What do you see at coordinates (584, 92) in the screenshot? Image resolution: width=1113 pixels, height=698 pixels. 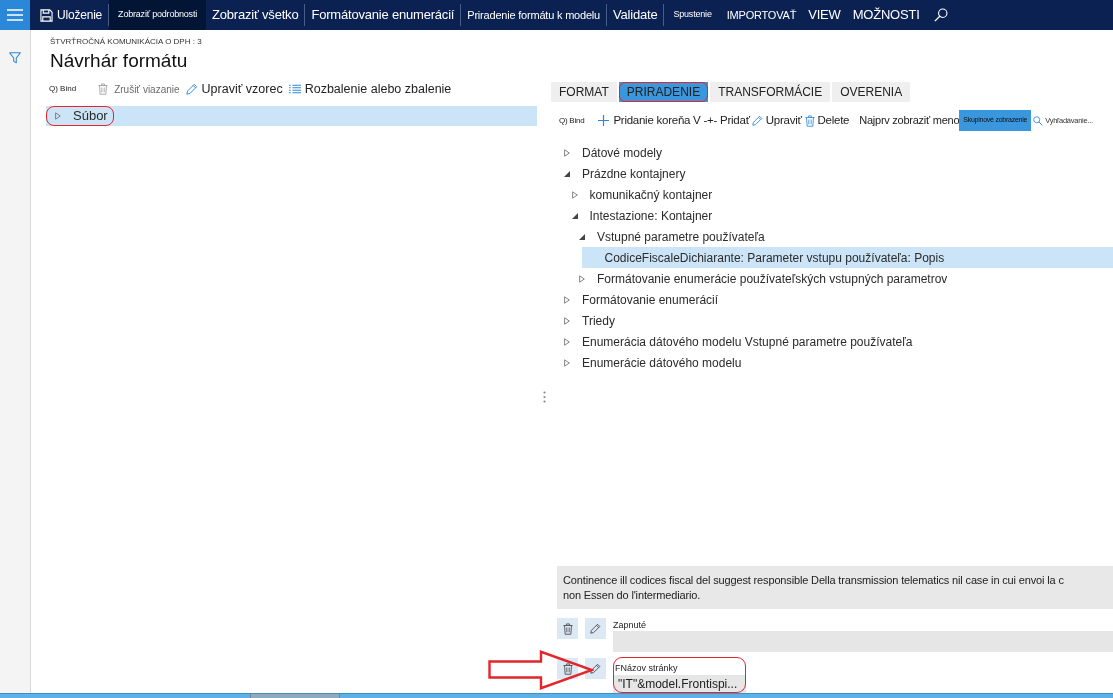 I see `tab: FORMAT` at bounding box center [584, 92].